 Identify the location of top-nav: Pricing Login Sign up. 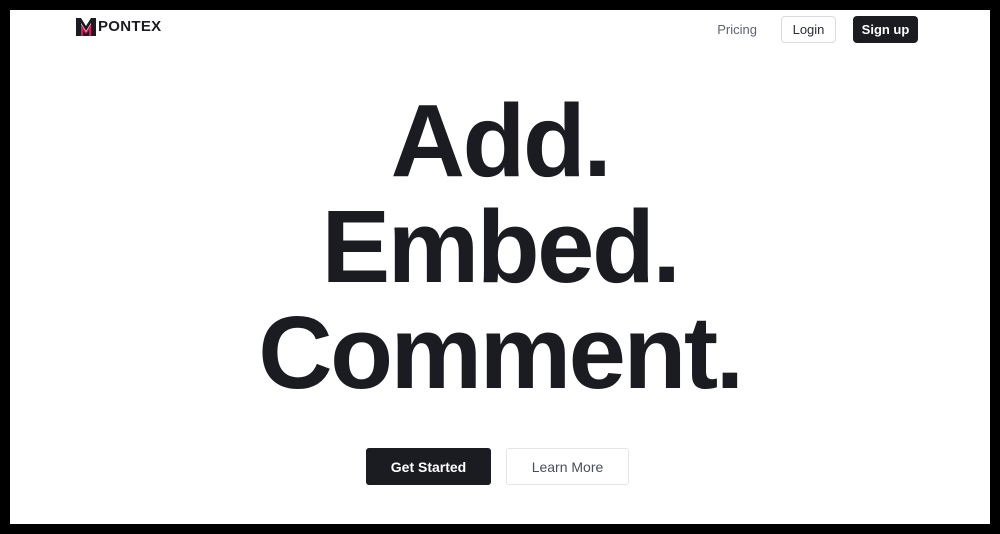
(817, 29).